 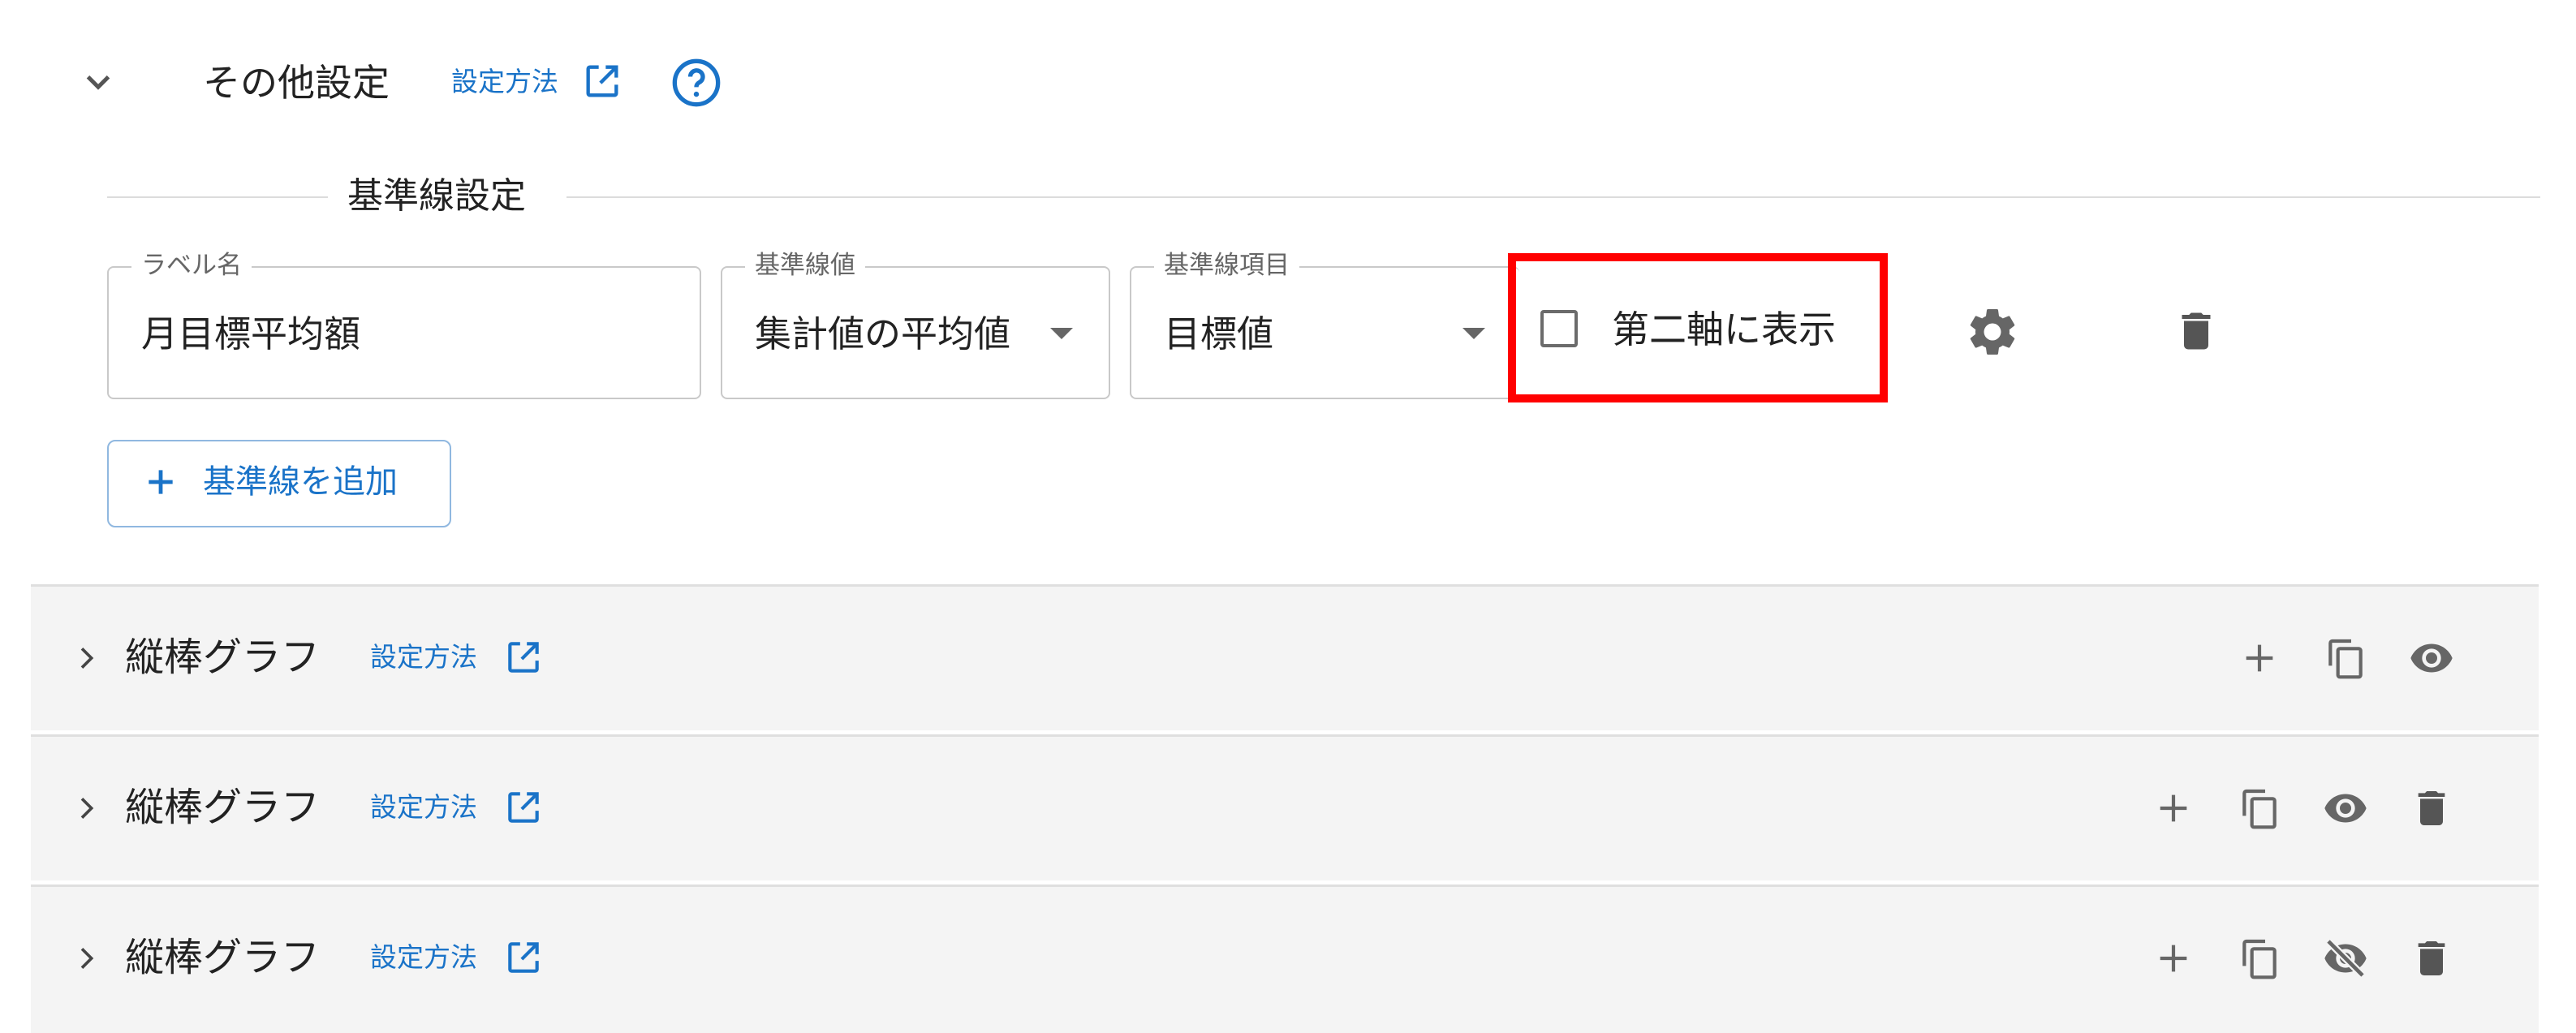 I want to click on label-name-field: ラベル名 月目標平均額, so click(x=404, y=323).